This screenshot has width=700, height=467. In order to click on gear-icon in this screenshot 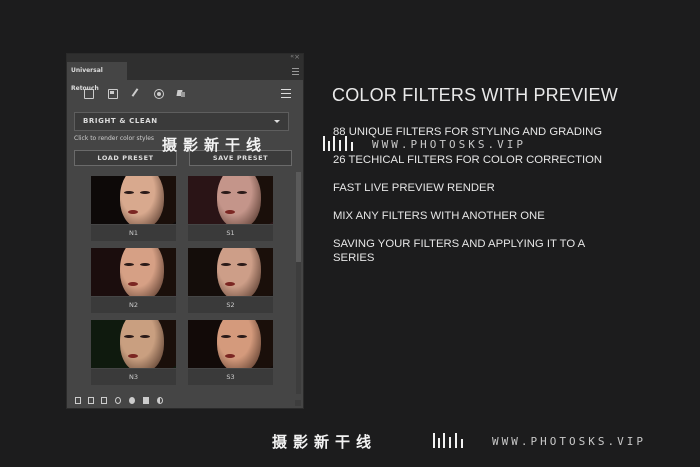, I will do `click(132, 400)`.